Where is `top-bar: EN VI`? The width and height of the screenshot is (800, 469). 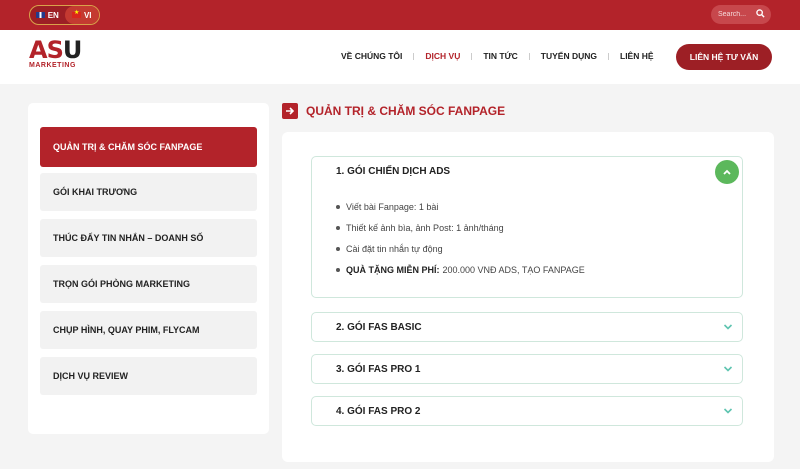
top-bar: EN VI is located at coordinates (400, 15).